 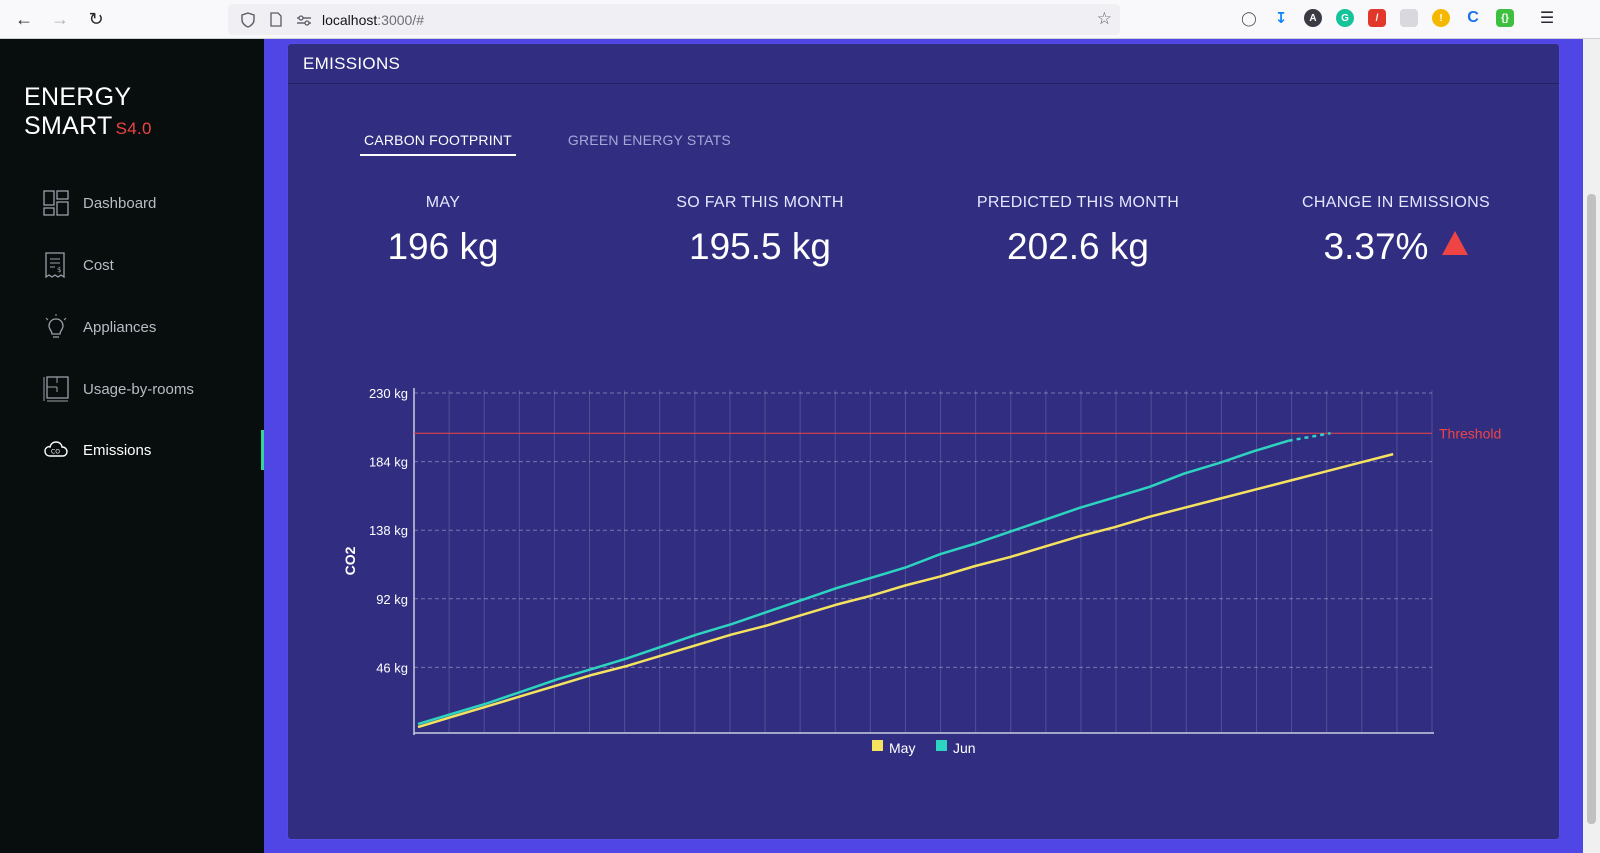 I want to click on y-tick-label: 184 kg, so click(x=388, y=462).